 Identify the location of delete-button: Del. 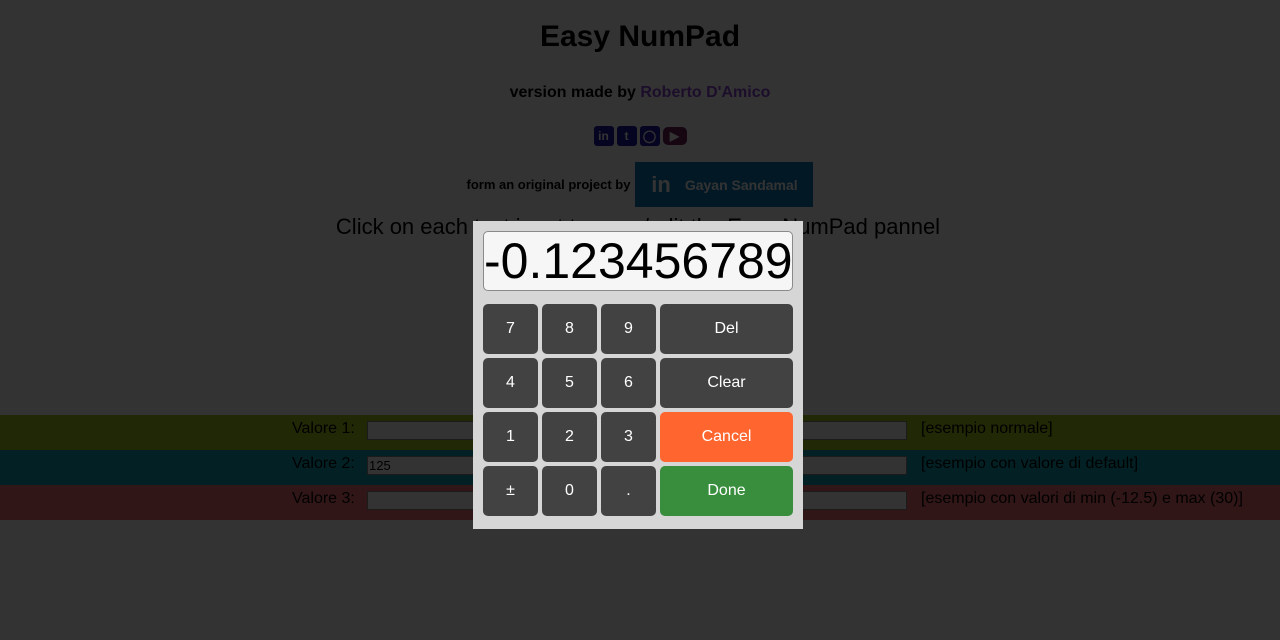
(726, 329).